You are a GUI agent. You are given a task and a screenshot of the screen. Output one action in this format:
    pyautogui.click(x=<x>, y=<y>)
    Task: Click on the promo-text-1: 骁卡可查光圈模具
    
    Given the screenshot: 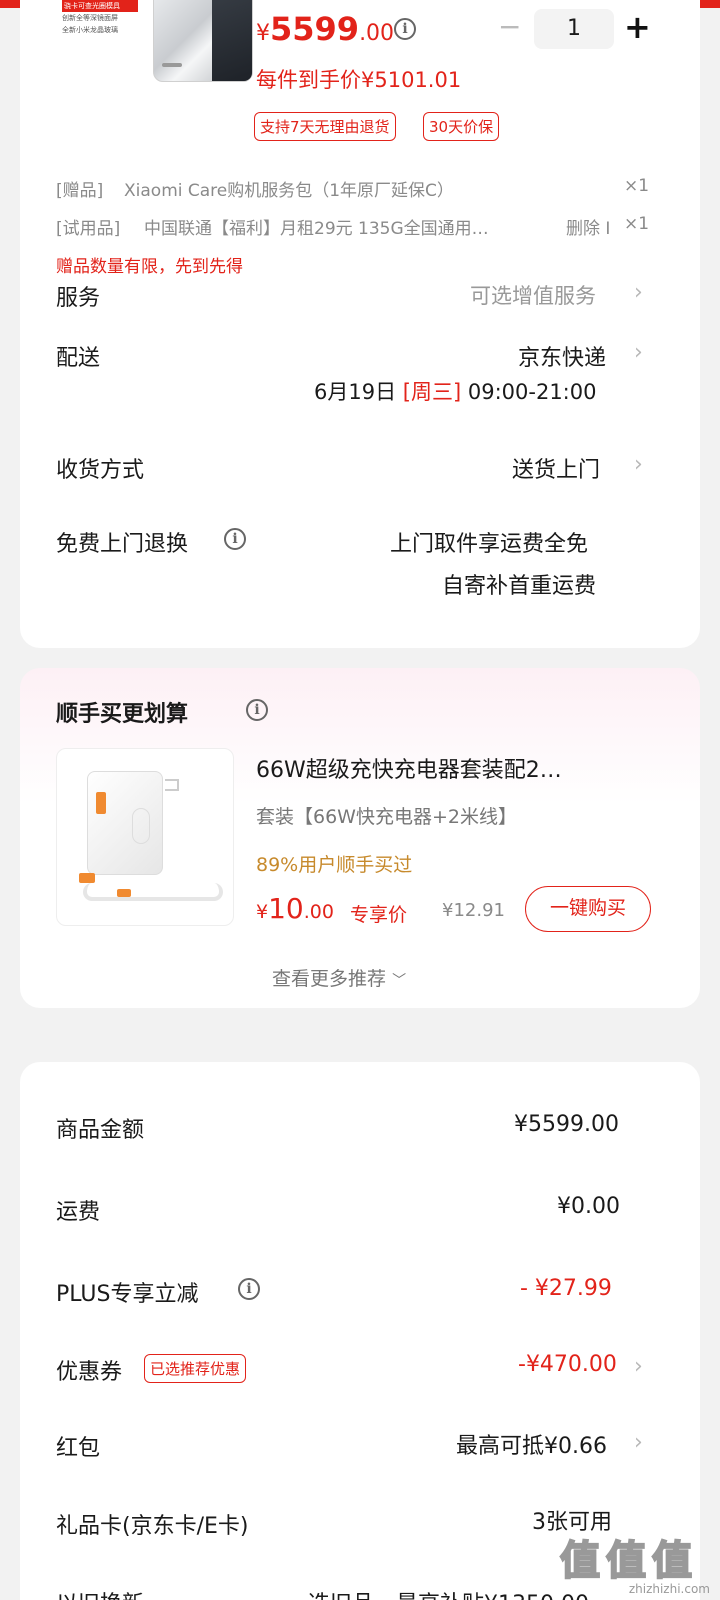 What is the action you would take?
    pyautogui.click(x=100, y=6)
    